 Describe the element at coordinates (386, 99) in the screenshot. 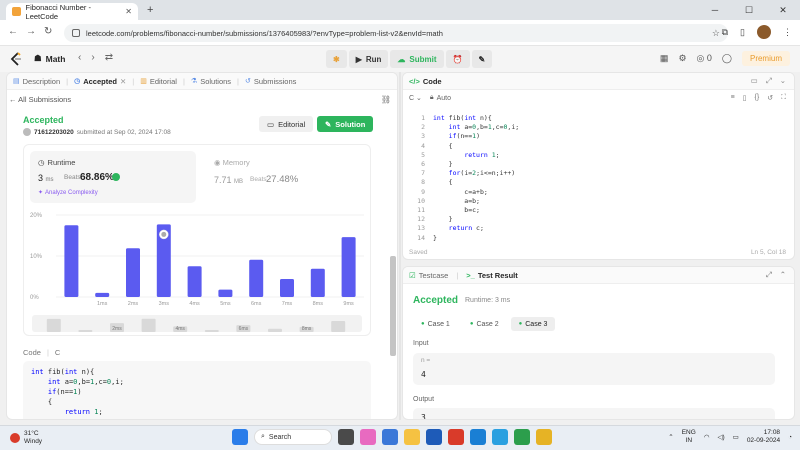

I see `share-link-icon: ⛓` at that location.